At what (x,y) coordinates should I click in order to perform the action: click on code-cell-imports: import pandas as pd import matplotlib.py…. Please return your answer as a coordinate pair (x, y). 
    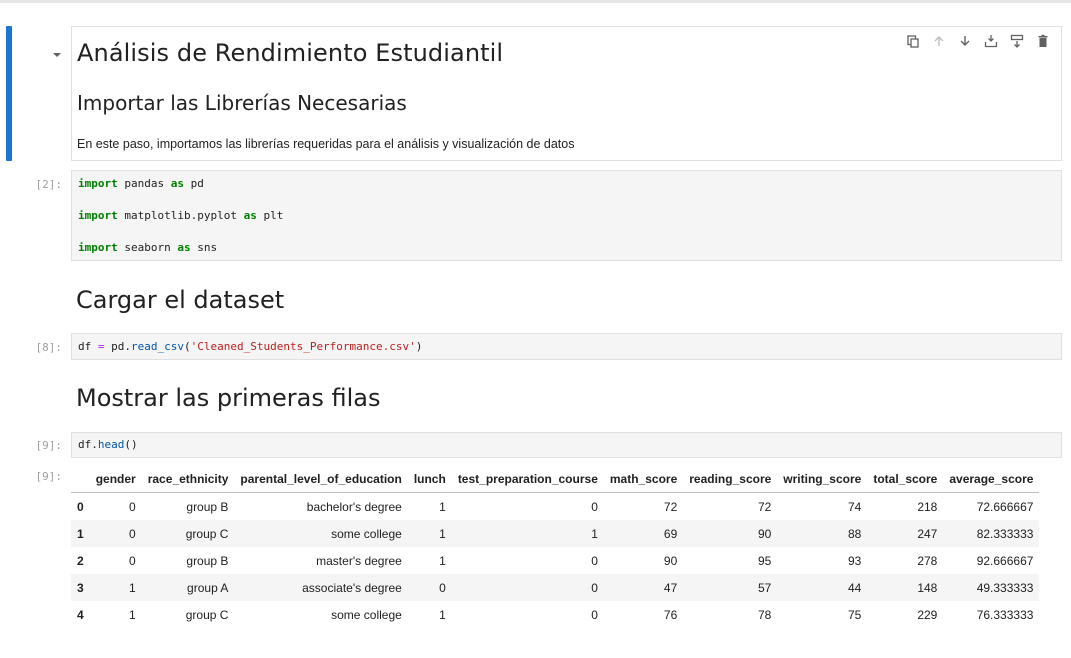
    Looking at the image, I should click on (566, 215).